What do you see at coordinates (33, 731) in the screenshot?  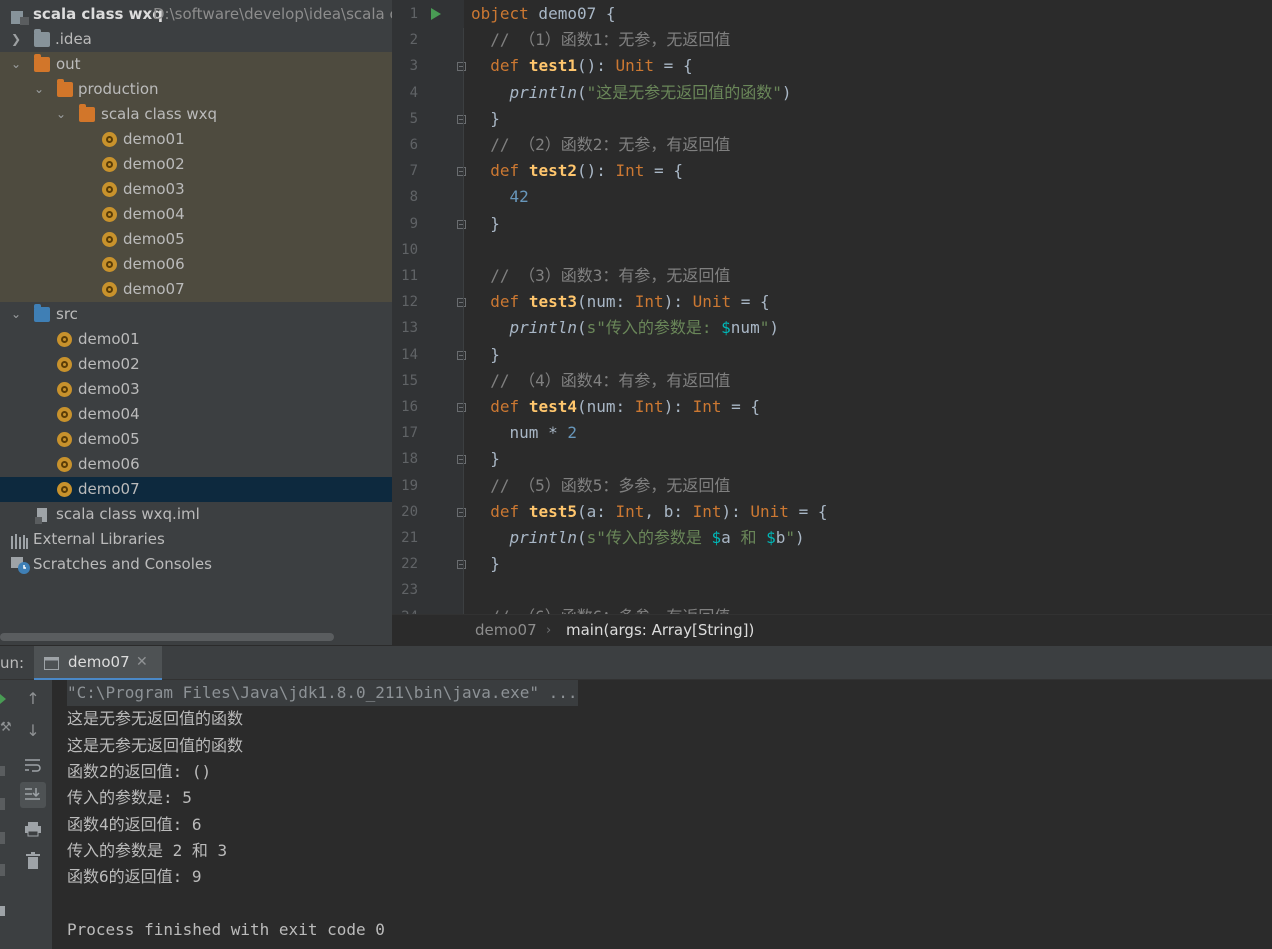 I see `arrow-down-icon: ↓` at bounding box center [33, 731].